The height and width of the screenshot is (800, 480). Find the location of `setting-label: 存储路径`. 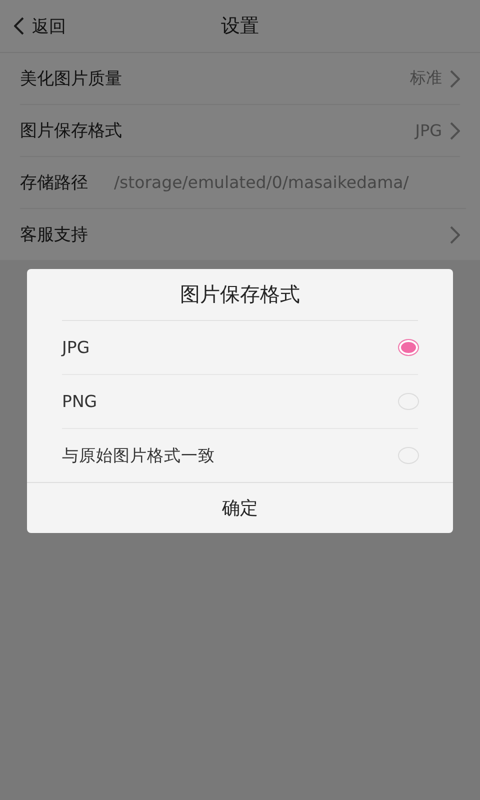

setting-label: 存储路径 is located at coordinates (54, 183).